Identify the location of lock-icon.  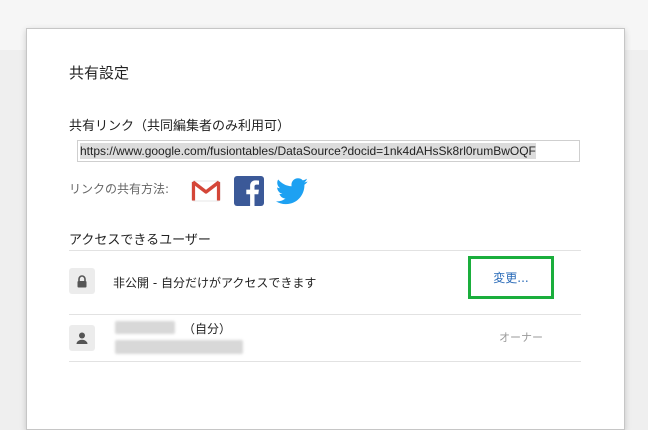
(82, 281).